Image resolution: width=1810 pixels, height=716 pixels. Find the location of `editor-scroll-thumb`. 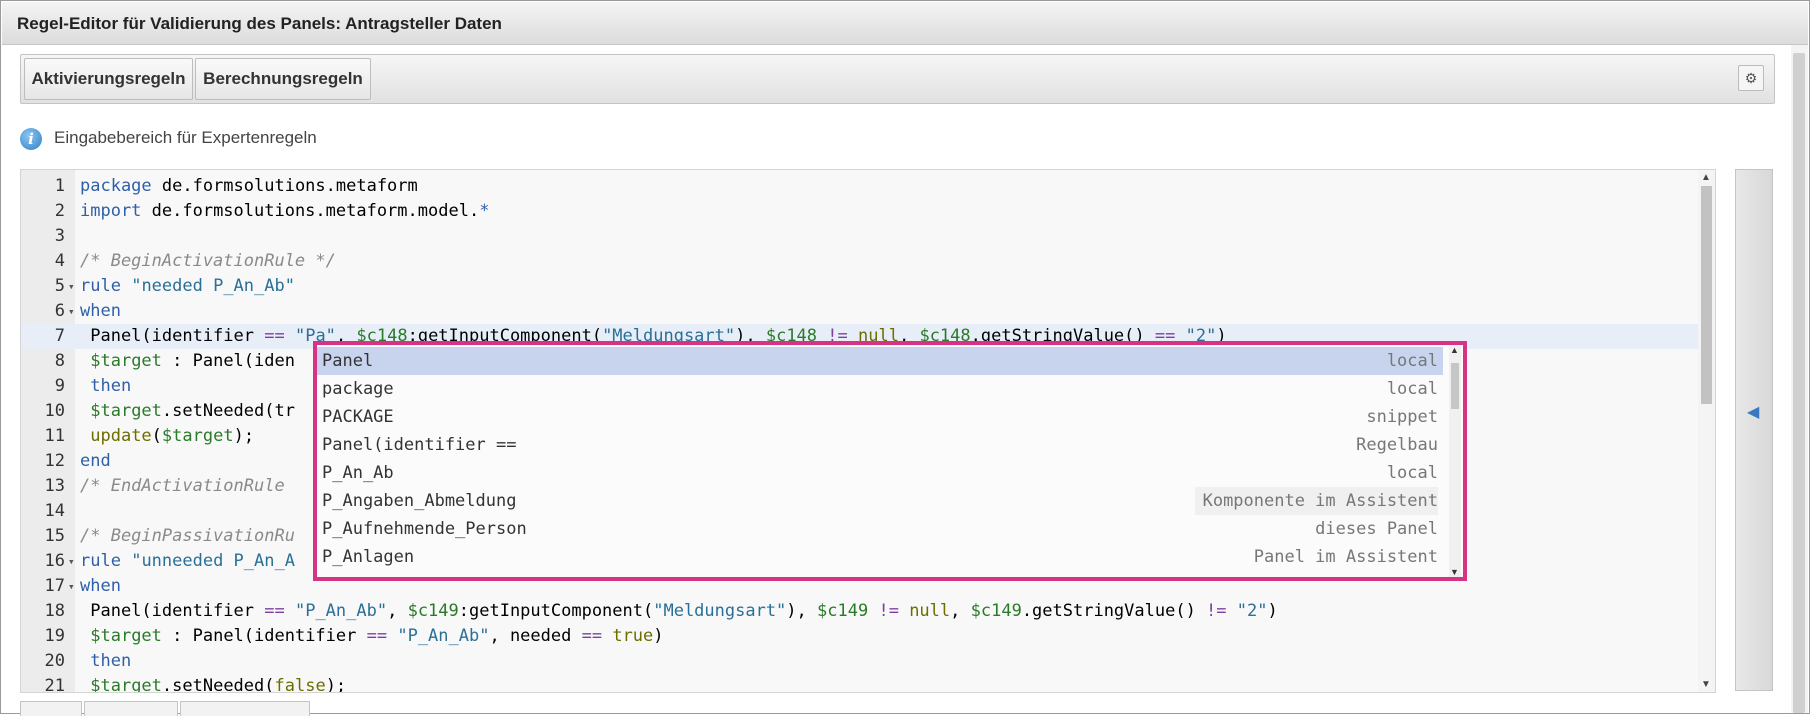

editor-scroll-thumb is located at coordinates (1706, 295).